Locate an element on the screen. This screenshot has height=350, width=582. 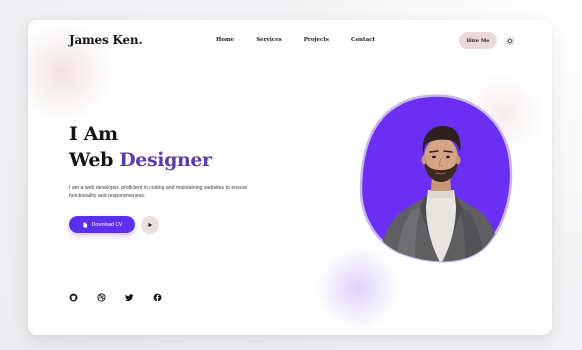
github-icon is located at coordinates (73, 297).